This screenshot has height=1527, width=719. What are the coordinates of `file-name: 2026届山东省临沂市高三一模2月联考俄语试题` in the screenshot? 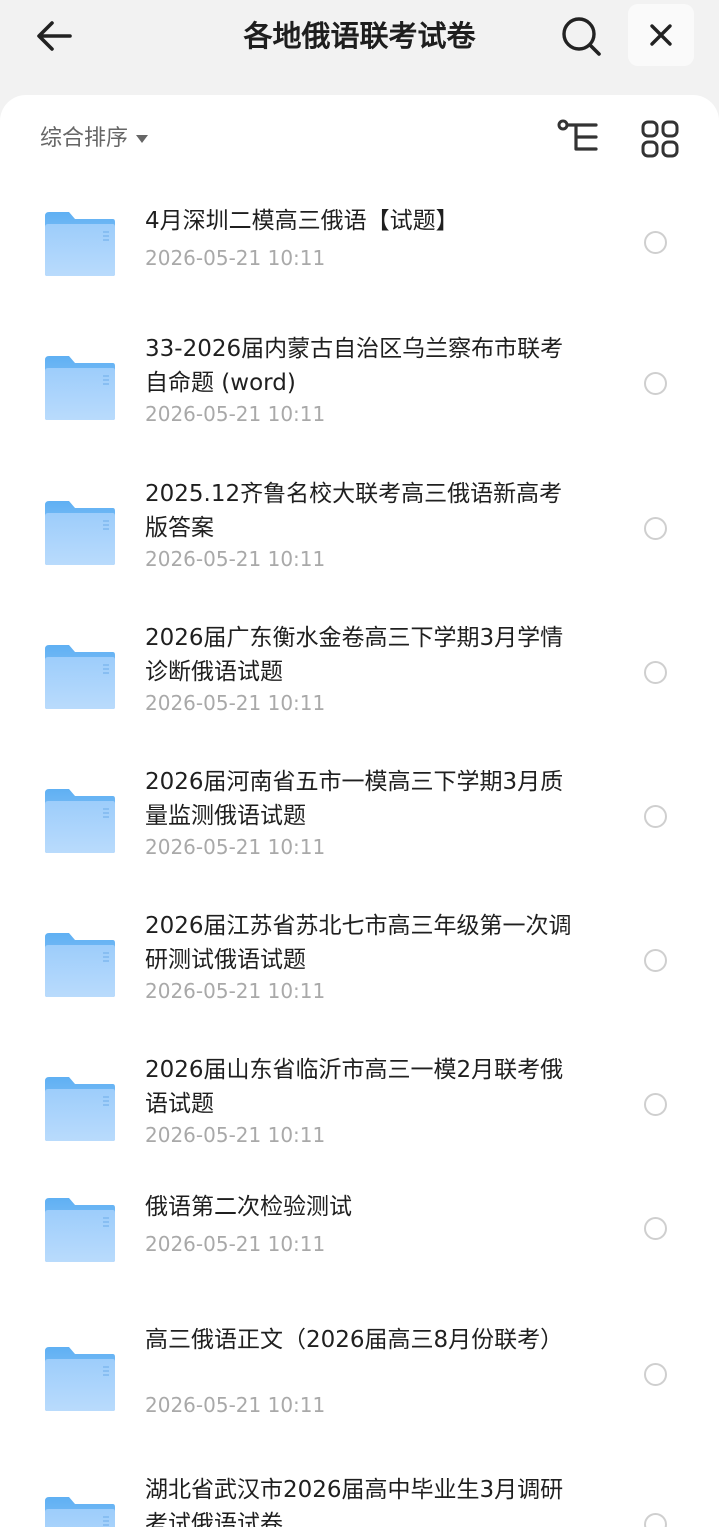 It's located at (354, 1087).